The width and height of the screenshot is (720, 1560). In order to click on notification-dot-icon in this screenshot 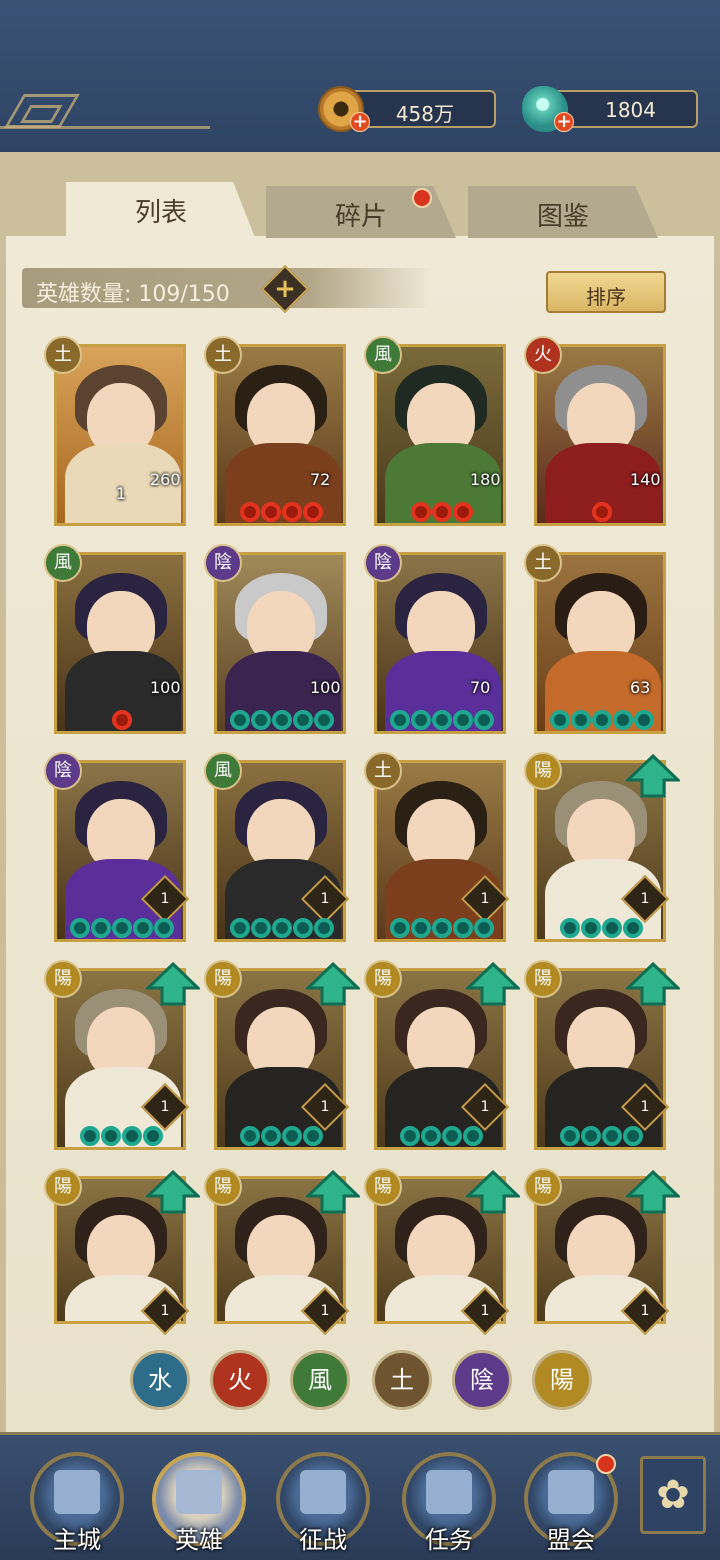, I will do `click(422, 198)`.